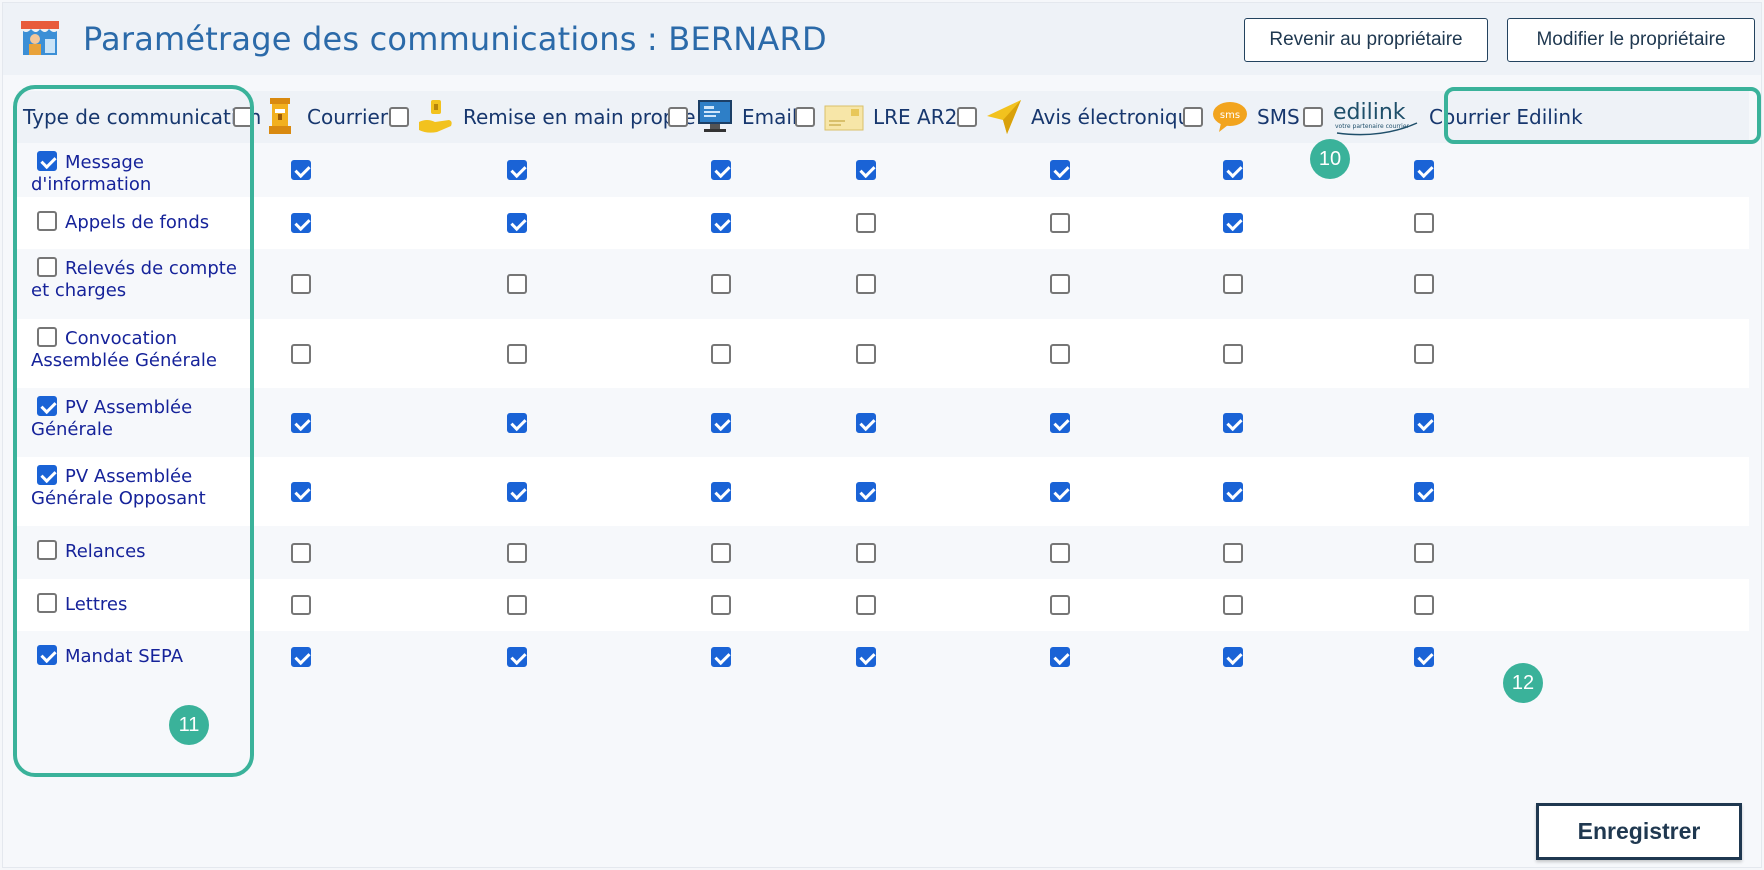  Describe the element at coordinates (678, 117) in the screenshot. I see `column-checkbox-email` at that location.